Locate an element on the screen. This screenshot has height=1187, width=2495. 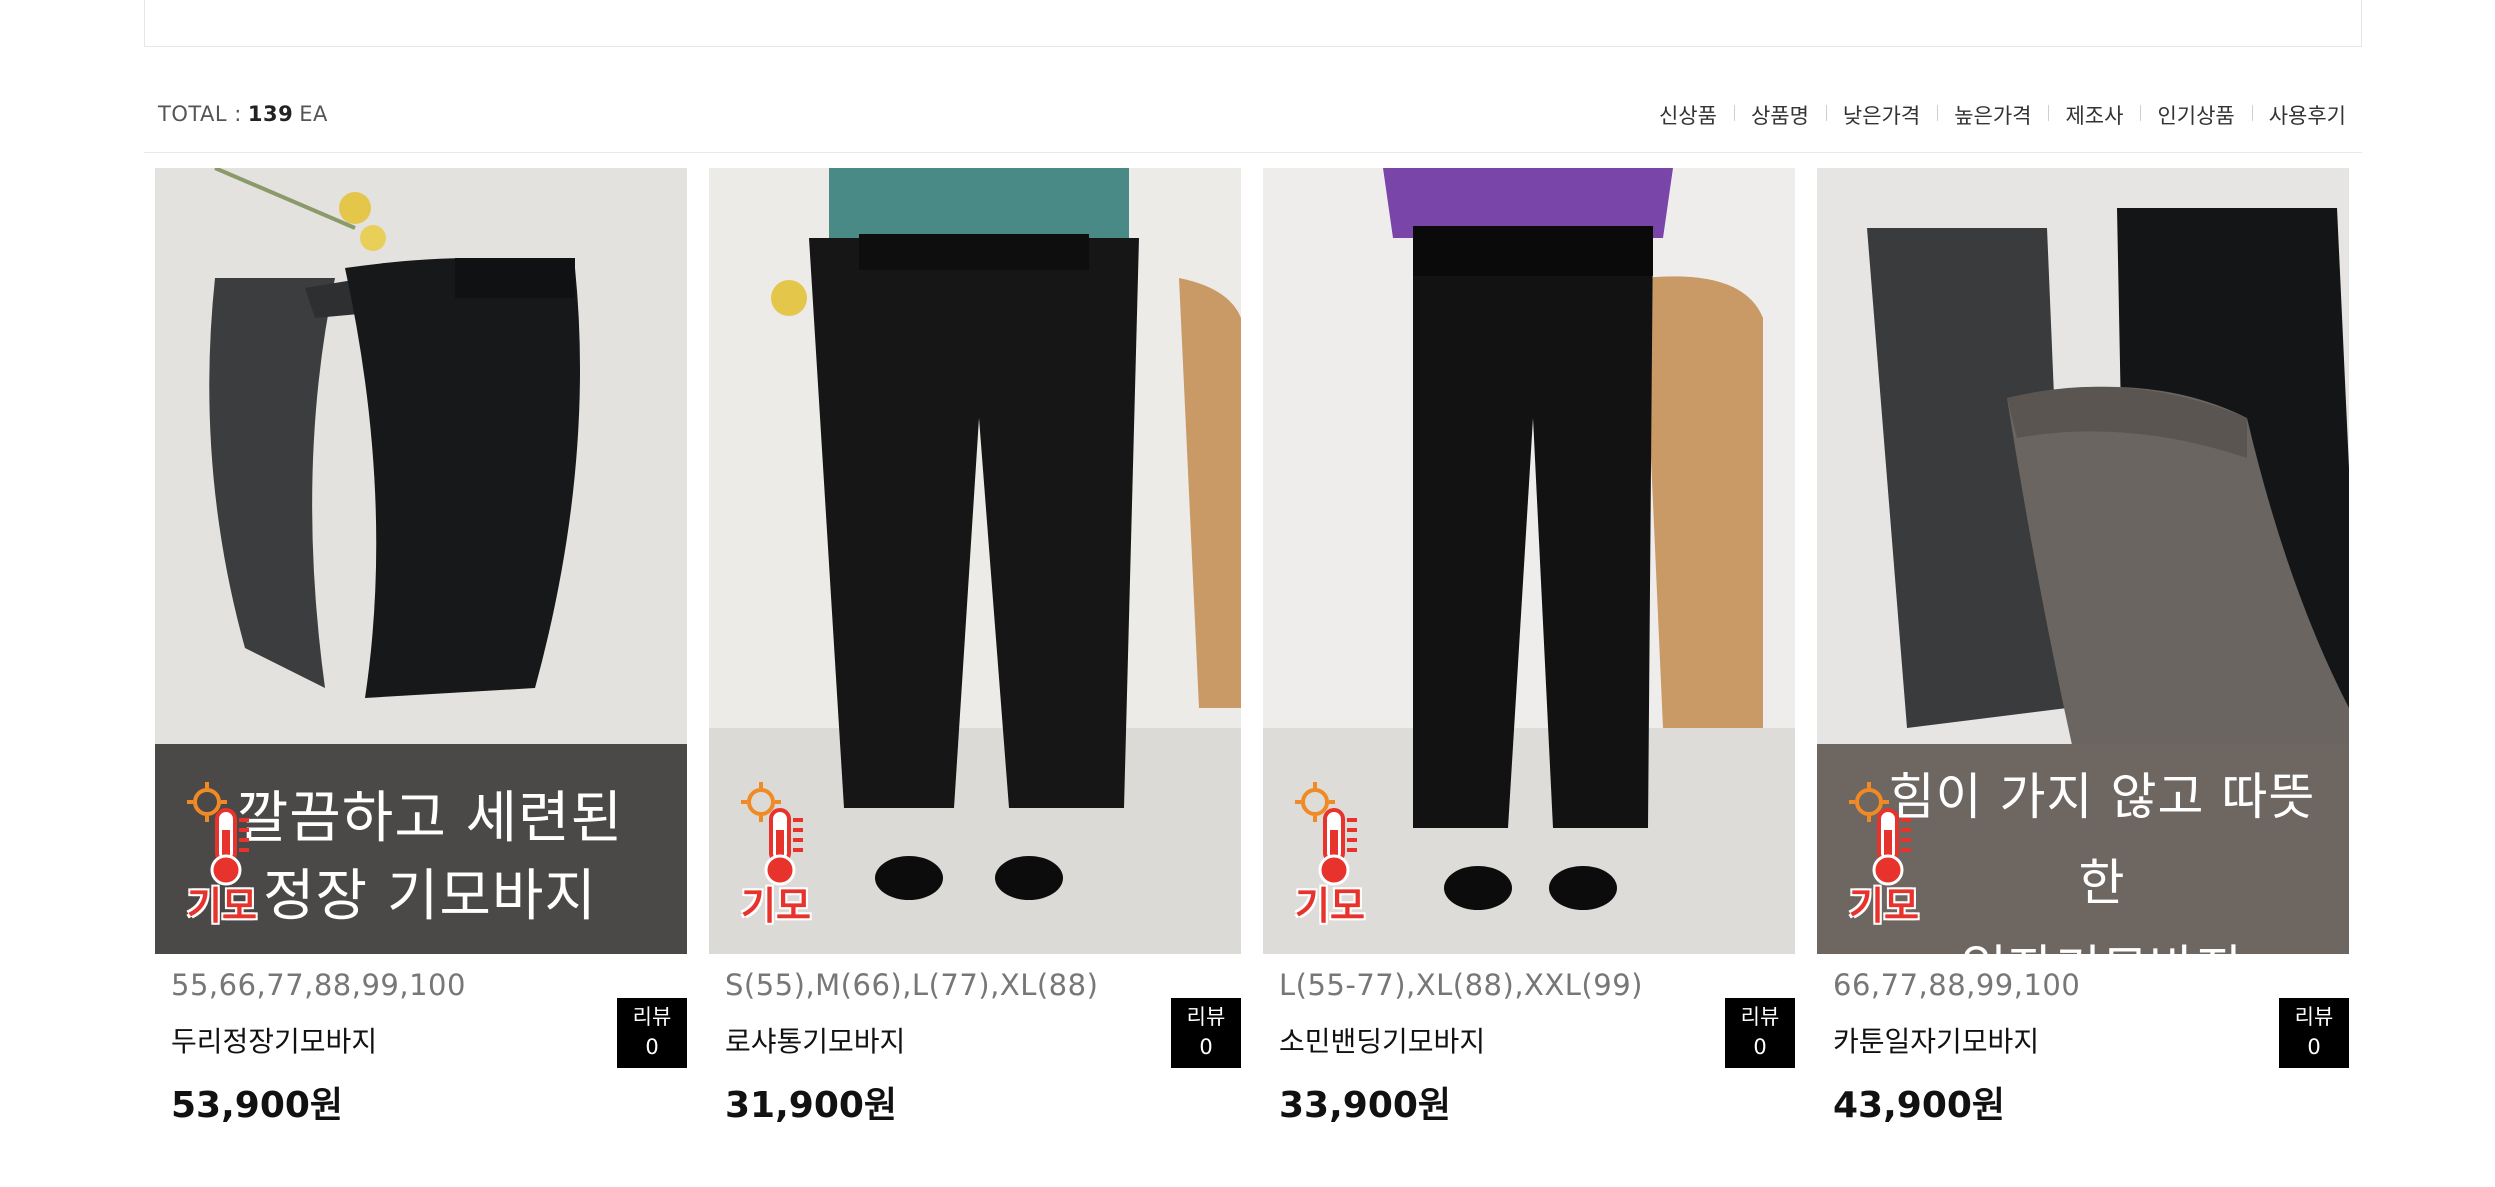
product-price: 33,900원 is located at coordinates (1365, 1105).